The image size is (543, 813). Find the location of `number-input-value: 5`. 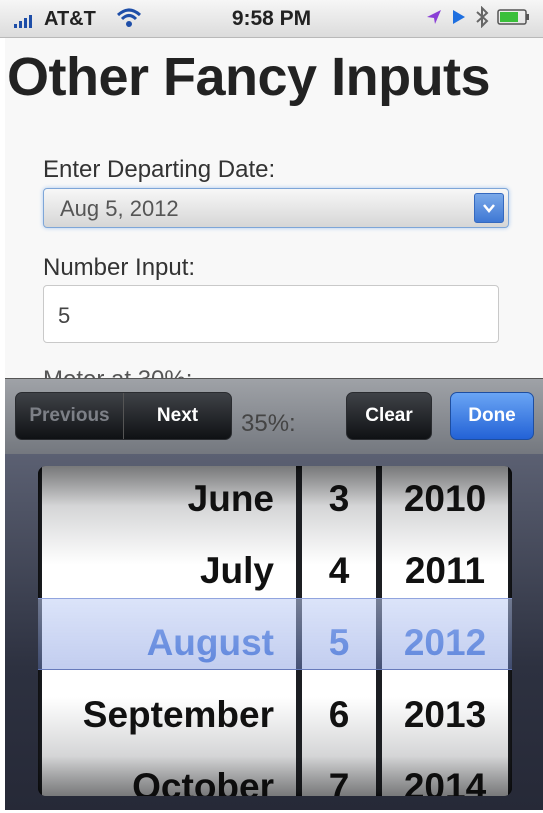

number-input-value: 5 is located at coordinates (64, 315).